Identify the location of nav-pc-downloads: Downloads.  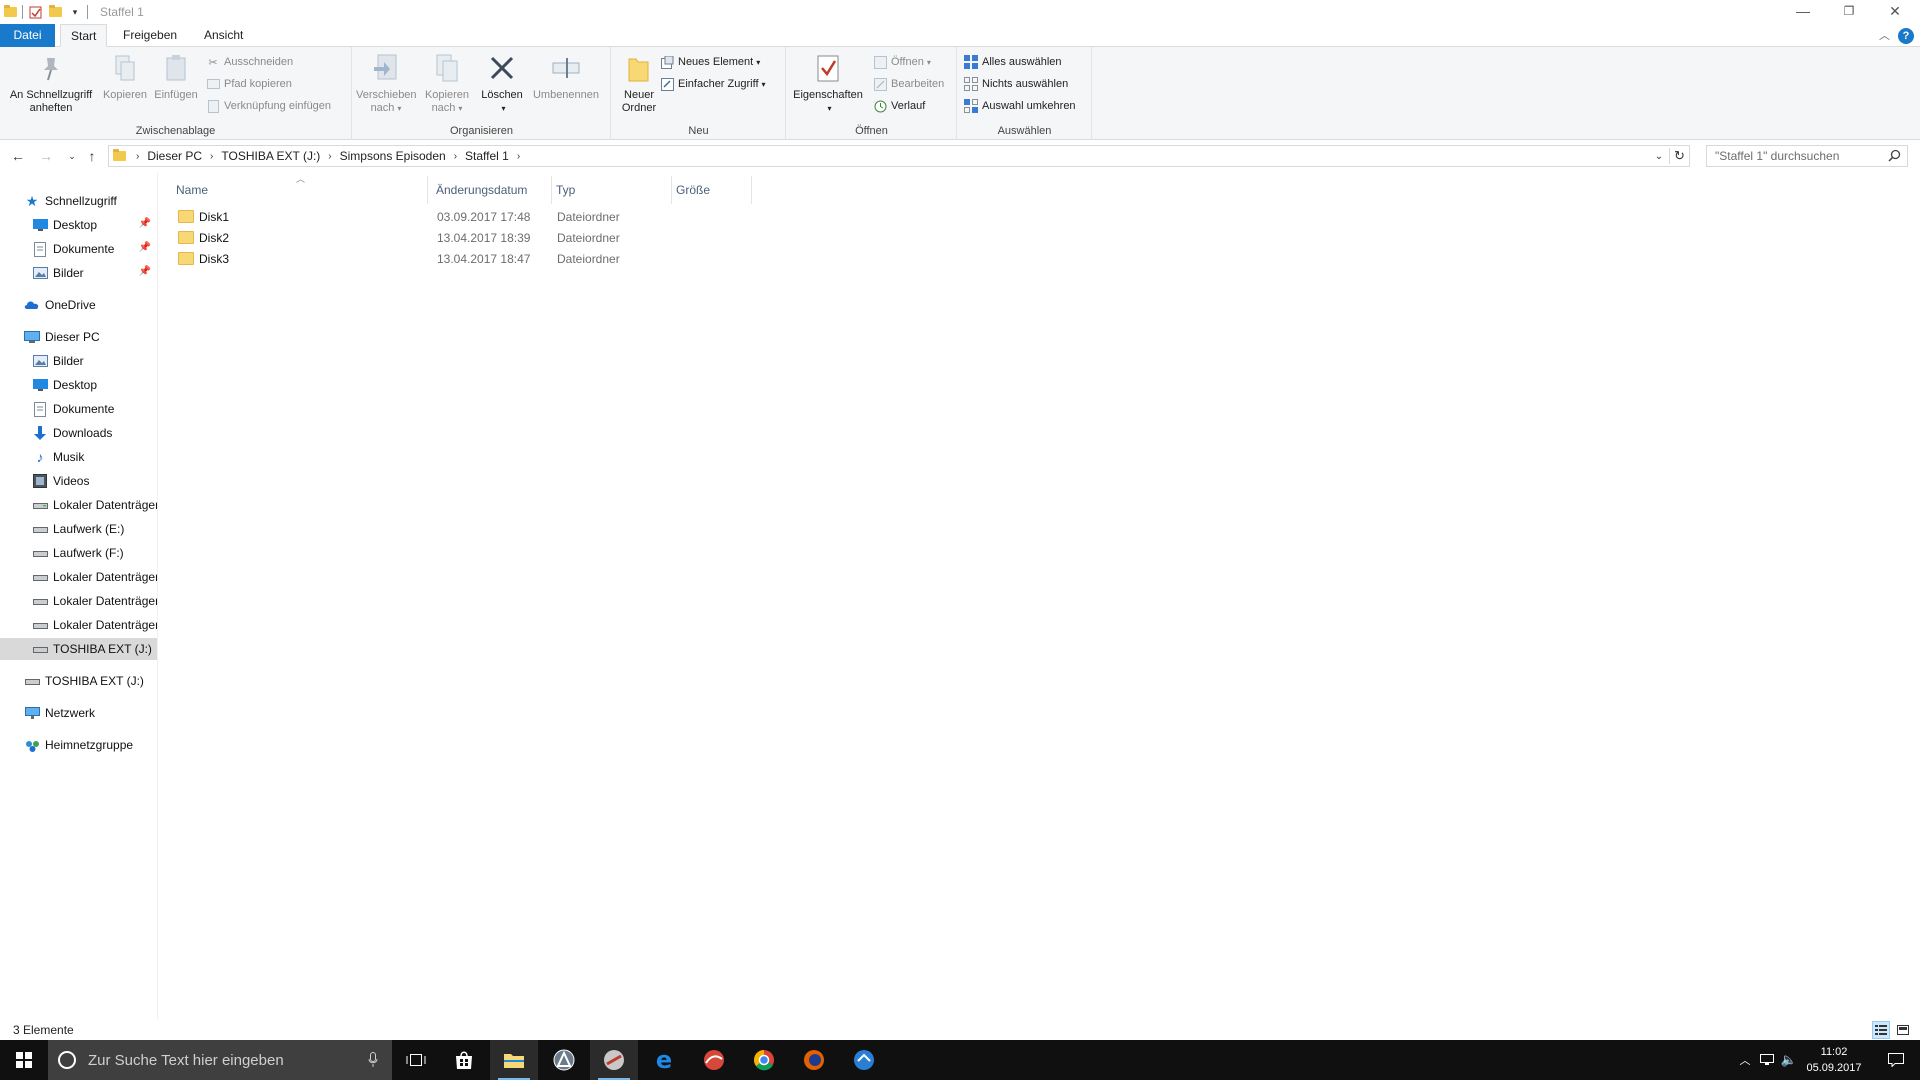
(78, 433).